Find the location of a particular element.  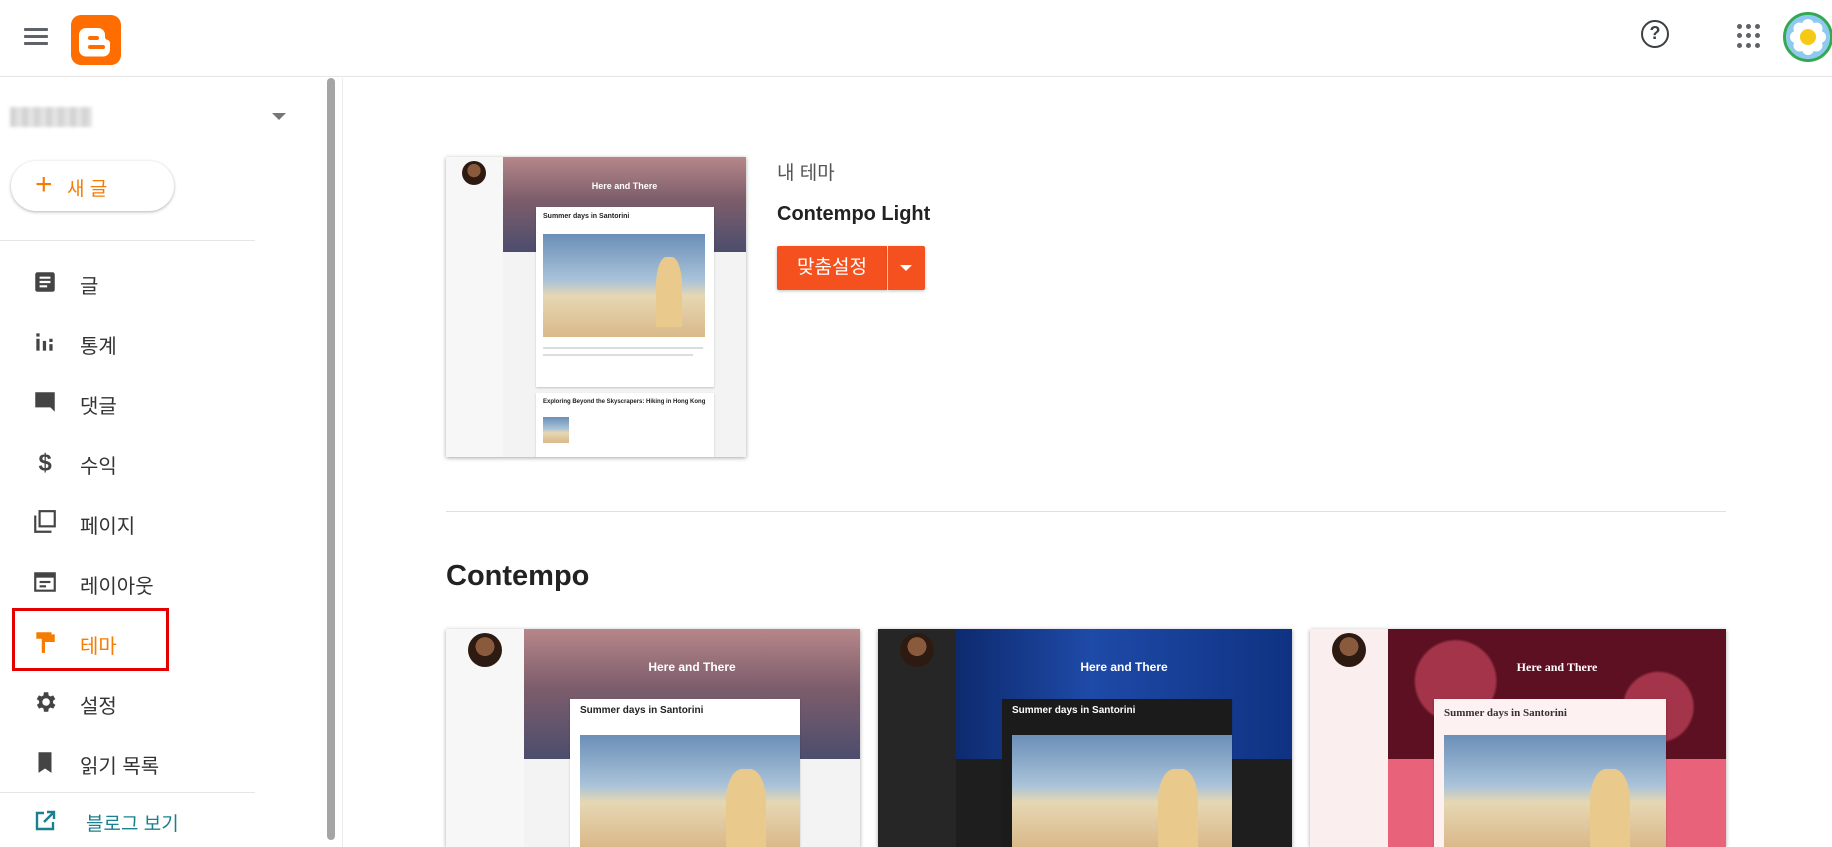

blogger-logo is located at coordinates (96, 40).